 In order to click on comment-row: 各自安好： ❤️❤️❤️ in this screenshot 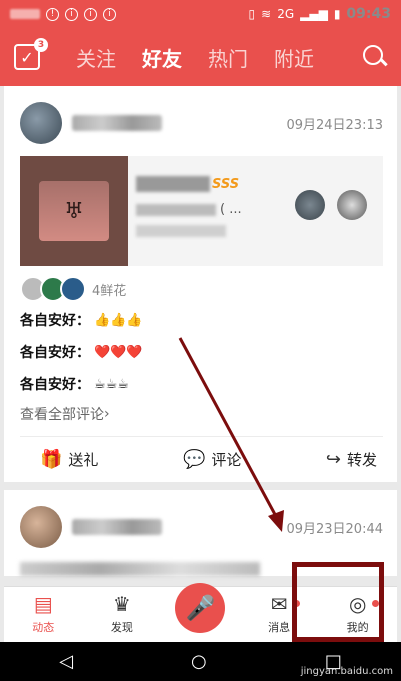, I will do `click(201, 352)`.